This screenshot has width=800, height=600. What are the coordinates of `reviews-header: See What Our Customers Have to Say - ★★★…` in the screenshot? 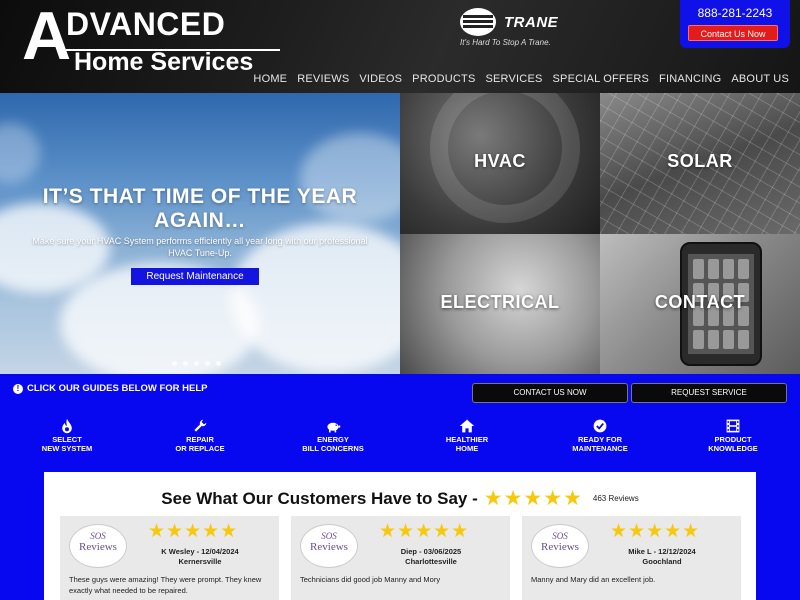 It's located at (400, 498).